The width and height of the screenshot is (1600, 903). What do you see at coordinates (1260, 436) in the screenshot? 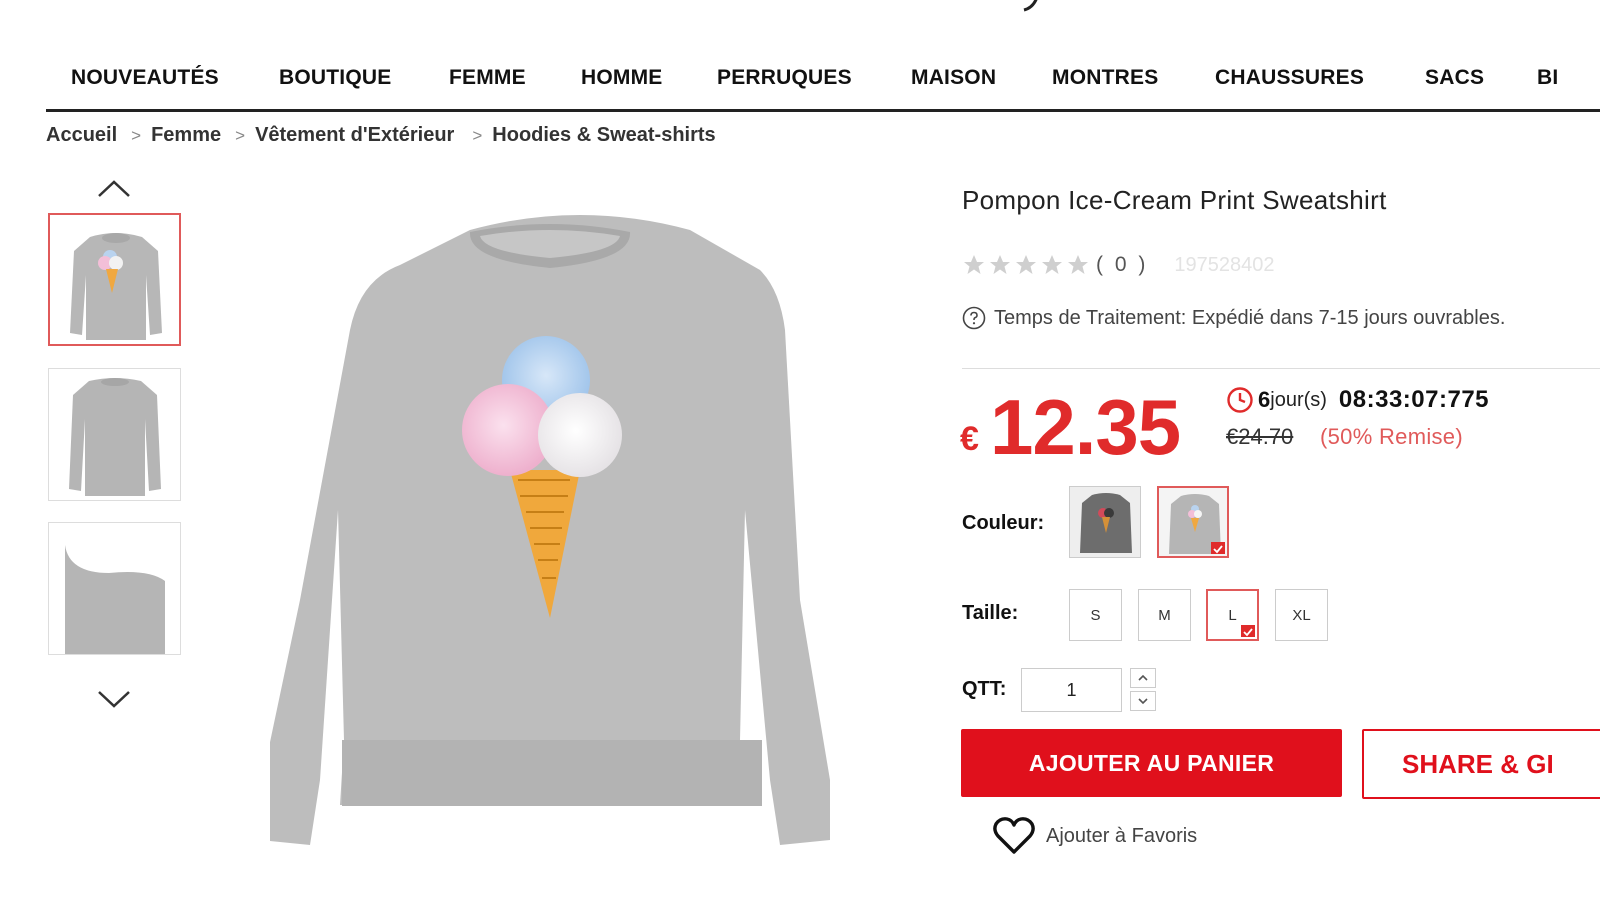
I see `original-price: €24.70` at bounding box center [1260, 436].